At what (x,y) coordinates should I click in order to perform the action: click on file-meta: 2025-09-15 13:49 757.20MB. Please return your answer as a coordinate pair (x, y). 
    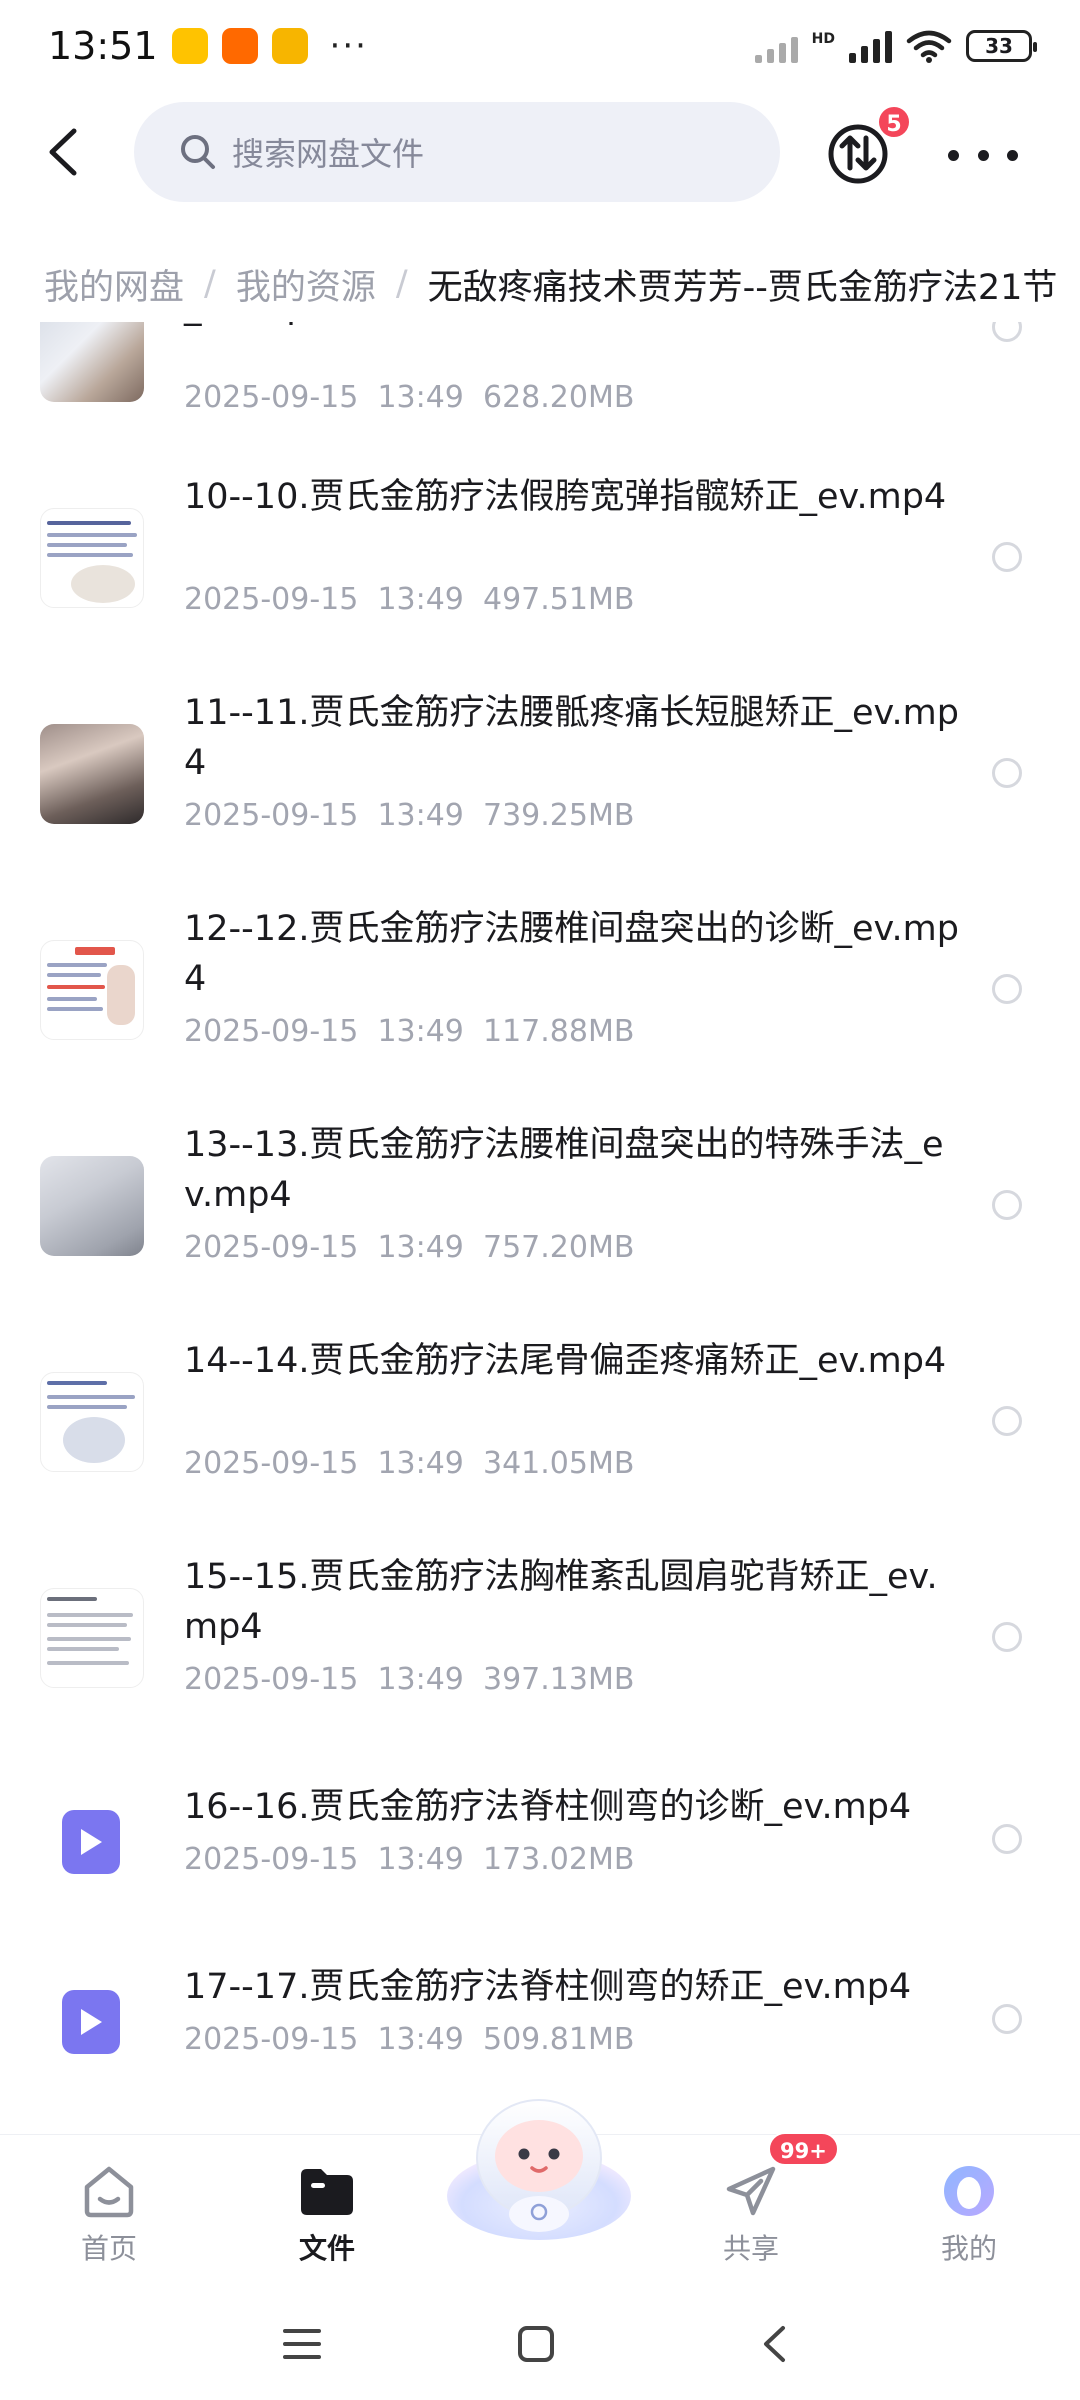
    Looking at the image, I should click on (409, 1247).